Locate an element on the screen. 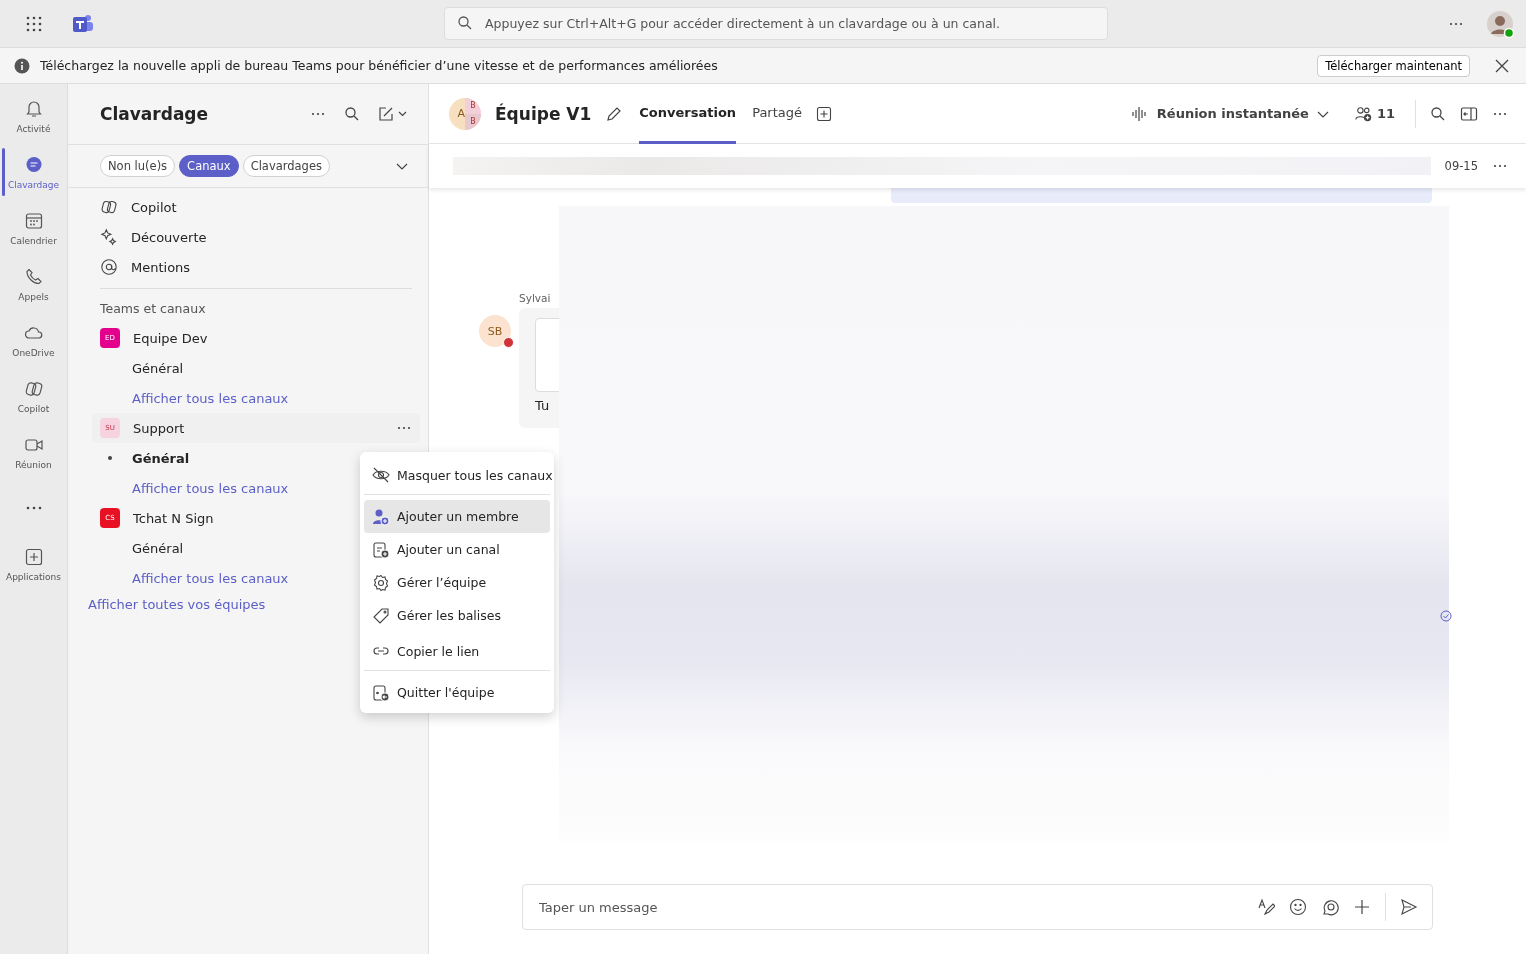  rail-item: OneDrive is located at coordinates (33, 340).